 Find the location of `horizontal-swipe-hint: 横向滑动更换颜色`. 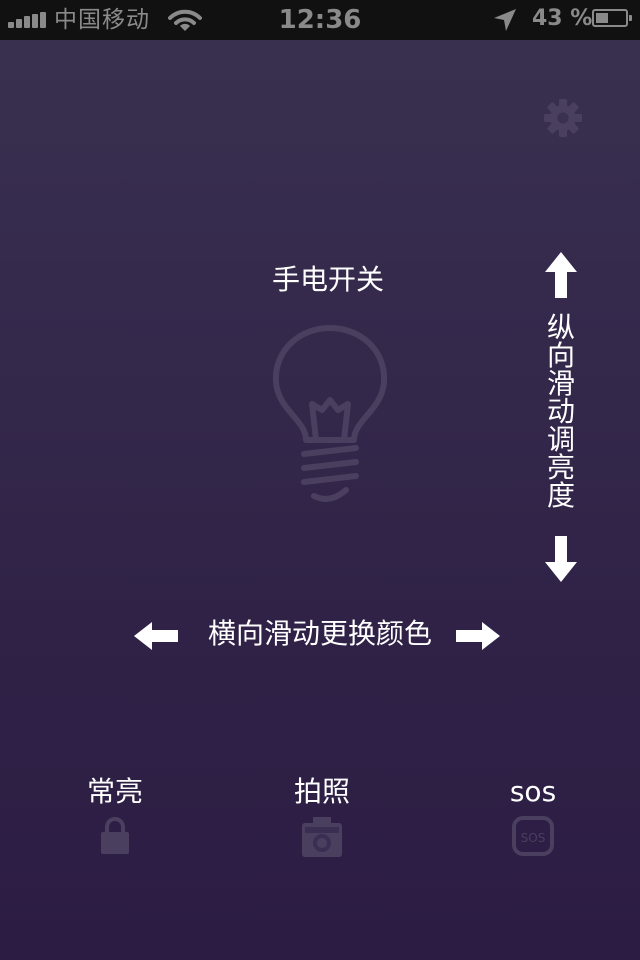

horizontal-swipe-hint: 横向滑动更换颜色 is located at coordinates (319, 633).